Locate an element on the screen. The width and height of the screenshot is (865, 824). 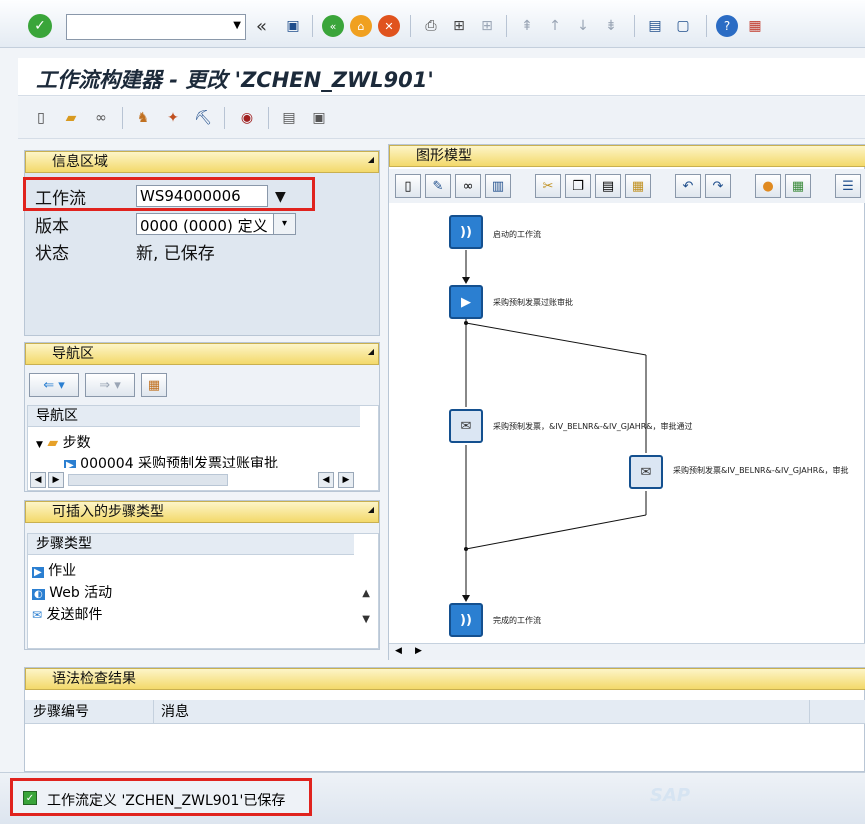
end-event-node: )) is located at coordinates (466, 620).